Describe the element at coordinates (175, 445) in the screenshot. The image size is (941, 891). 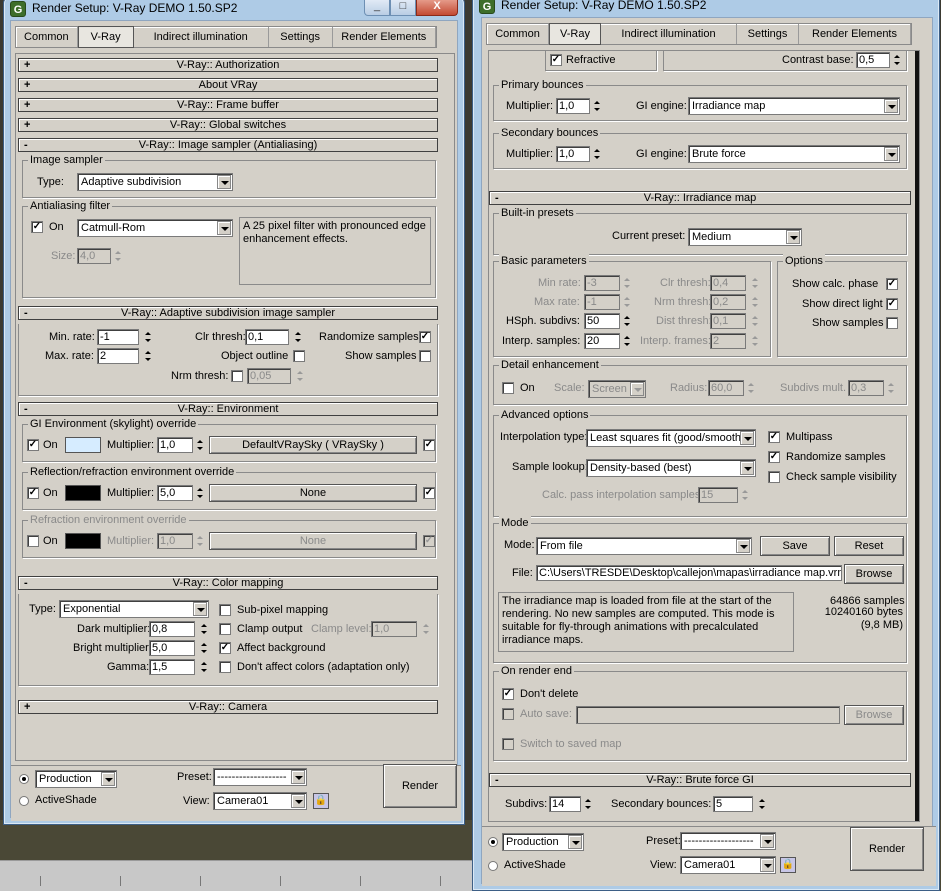
I see `gi-multiplier-field: 1,0` at that location.